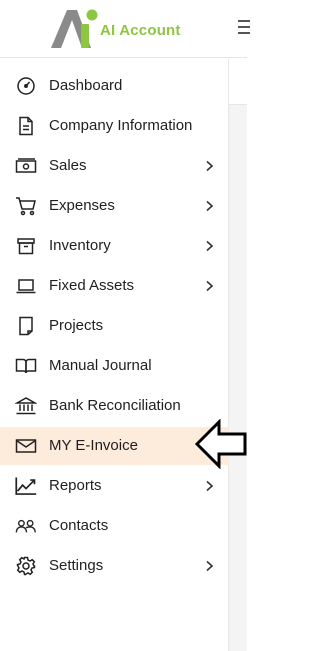 This screenshot has height=651, width=320. Describe the element at coordinates (114, 566) in the screenshot. I see `sidebar-item-settings: Settings` at that location.